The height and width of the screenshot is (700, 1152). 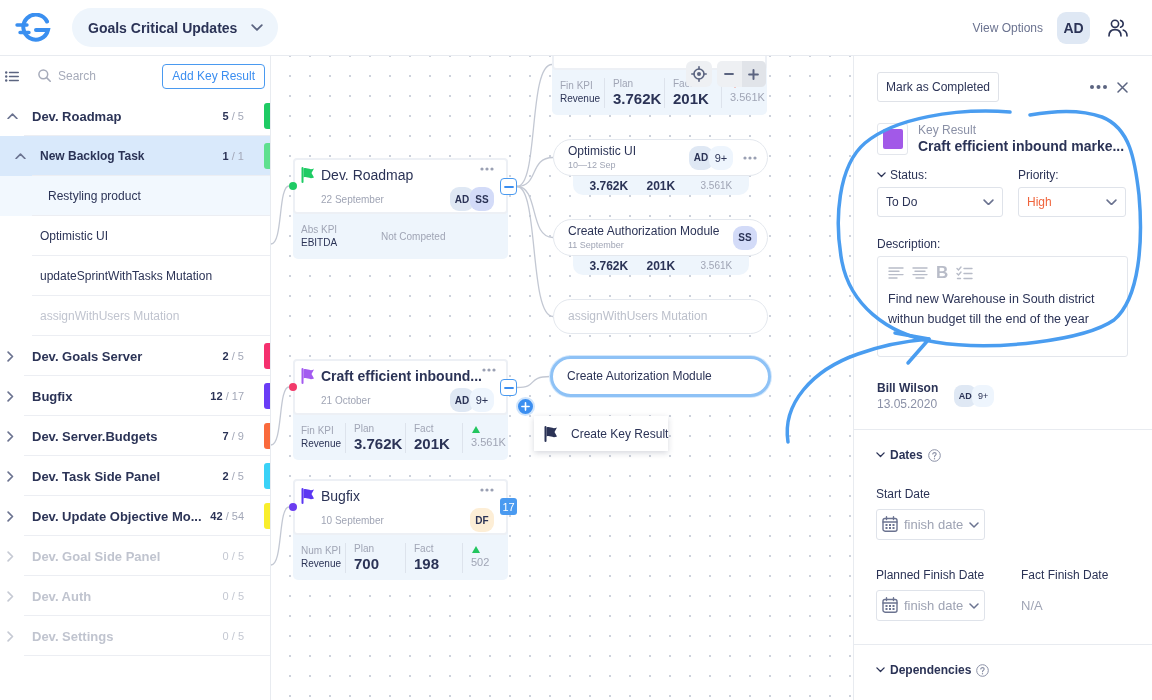 I want to click on add-child-button, so click(x=525, y=406).